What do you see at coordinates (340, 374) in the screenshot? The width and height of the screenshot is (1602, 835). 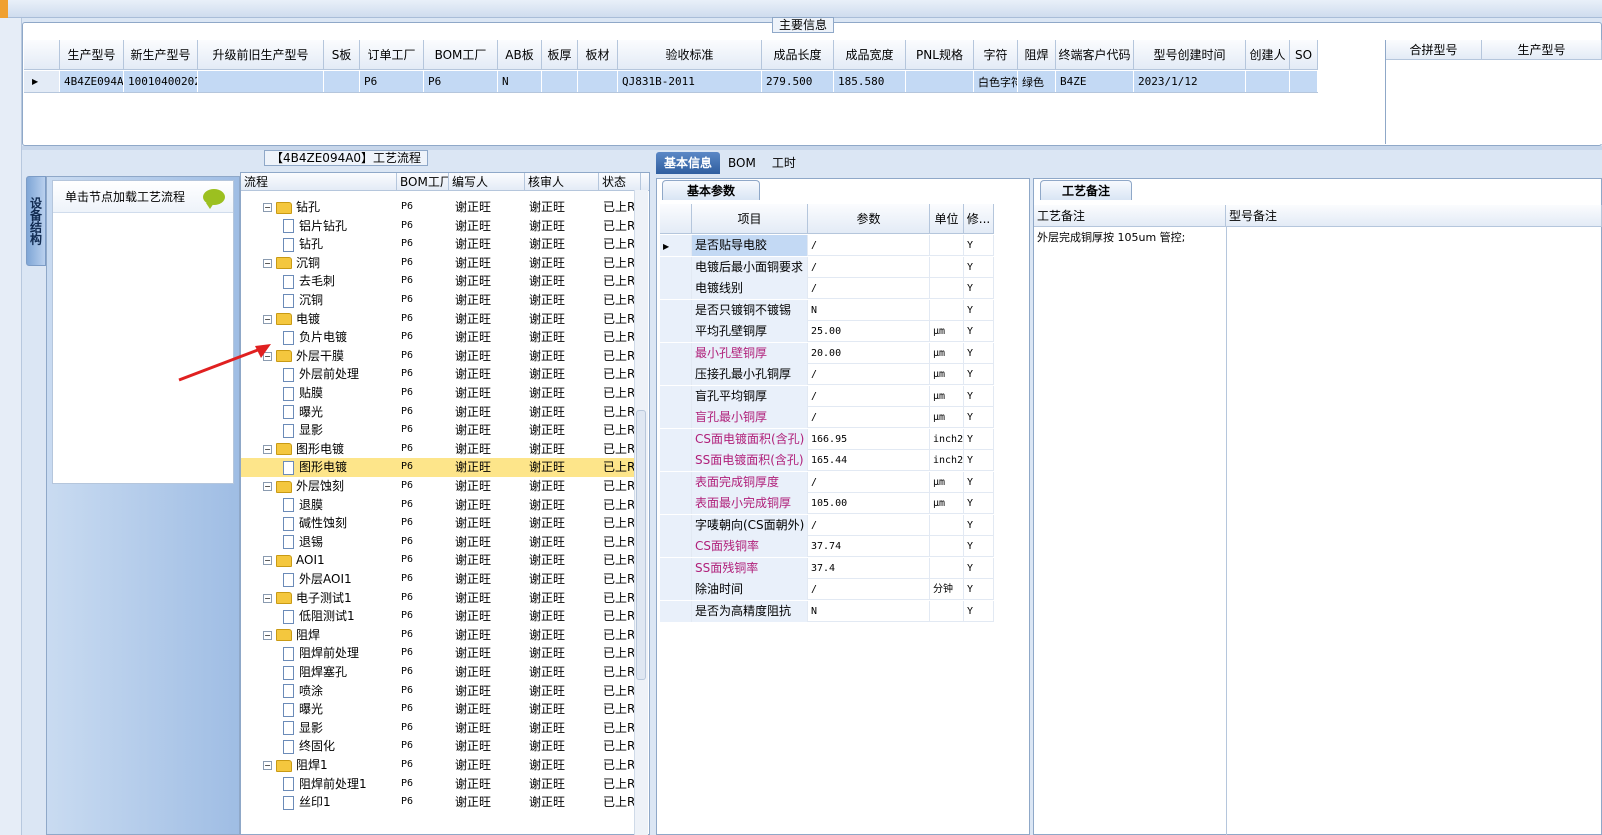 I see `tree-node: 外层前处理` at bounding box center [340, 374].